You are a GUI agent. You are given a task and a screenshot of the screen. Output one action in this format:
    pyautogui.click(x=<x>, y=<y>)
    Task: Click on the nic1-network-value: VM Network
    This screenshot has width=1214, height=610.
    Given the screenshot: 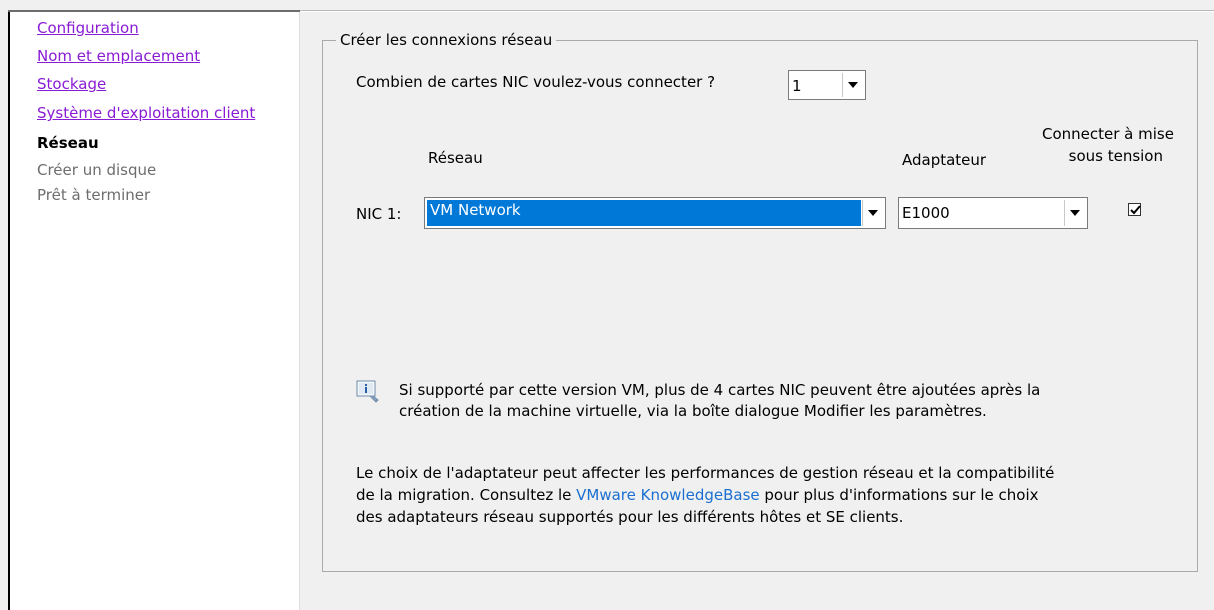 What is the action you would take?
    pyautogui.click(x=644, y=213)
    